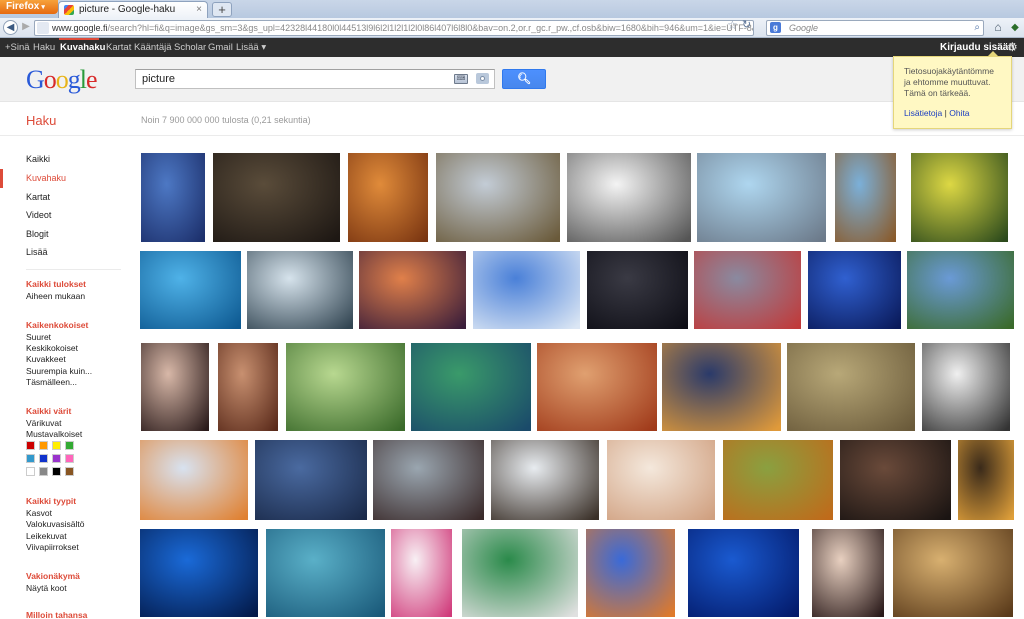 The width and height of the screenshot is (1024, 619). Describe the element at coordinates (977, 28) in the screenshot. I see `browser-search-icon: ⌕` at that location.